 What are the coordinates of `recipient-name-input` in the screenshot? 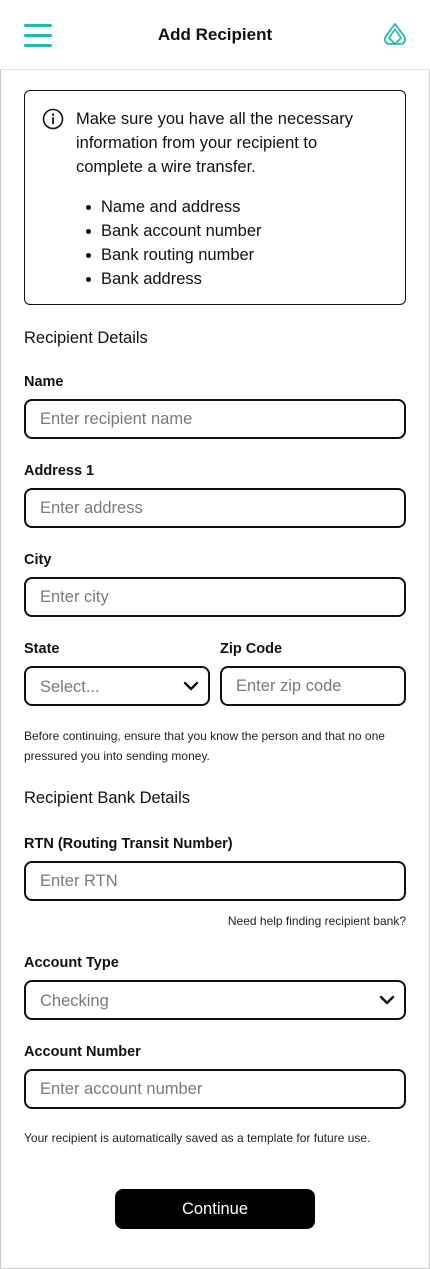 It's located at (215, 419).